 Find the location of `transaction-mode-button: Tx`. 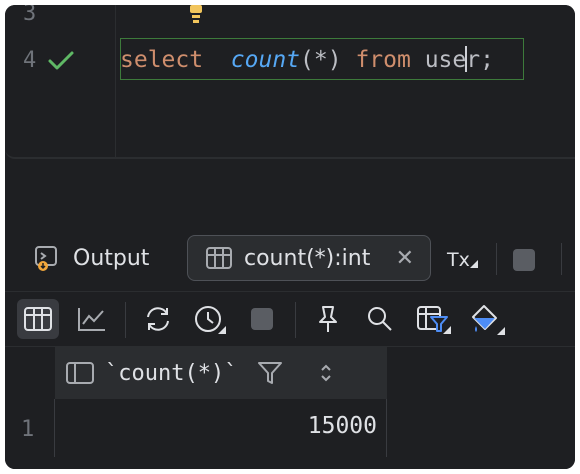

transaction-mode-button: Tx is located at coordinates (462, 260).